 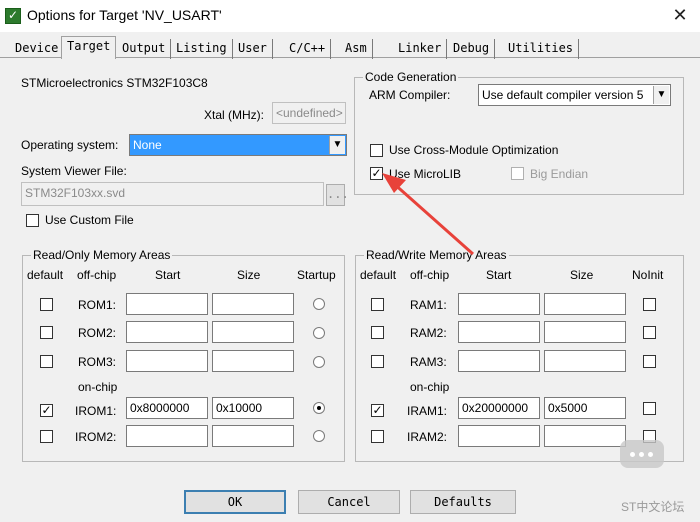 What do you see at coordinates (499, 332) in the screenshot?
I see `ram2-start-field` at bounding box center [499, 332].